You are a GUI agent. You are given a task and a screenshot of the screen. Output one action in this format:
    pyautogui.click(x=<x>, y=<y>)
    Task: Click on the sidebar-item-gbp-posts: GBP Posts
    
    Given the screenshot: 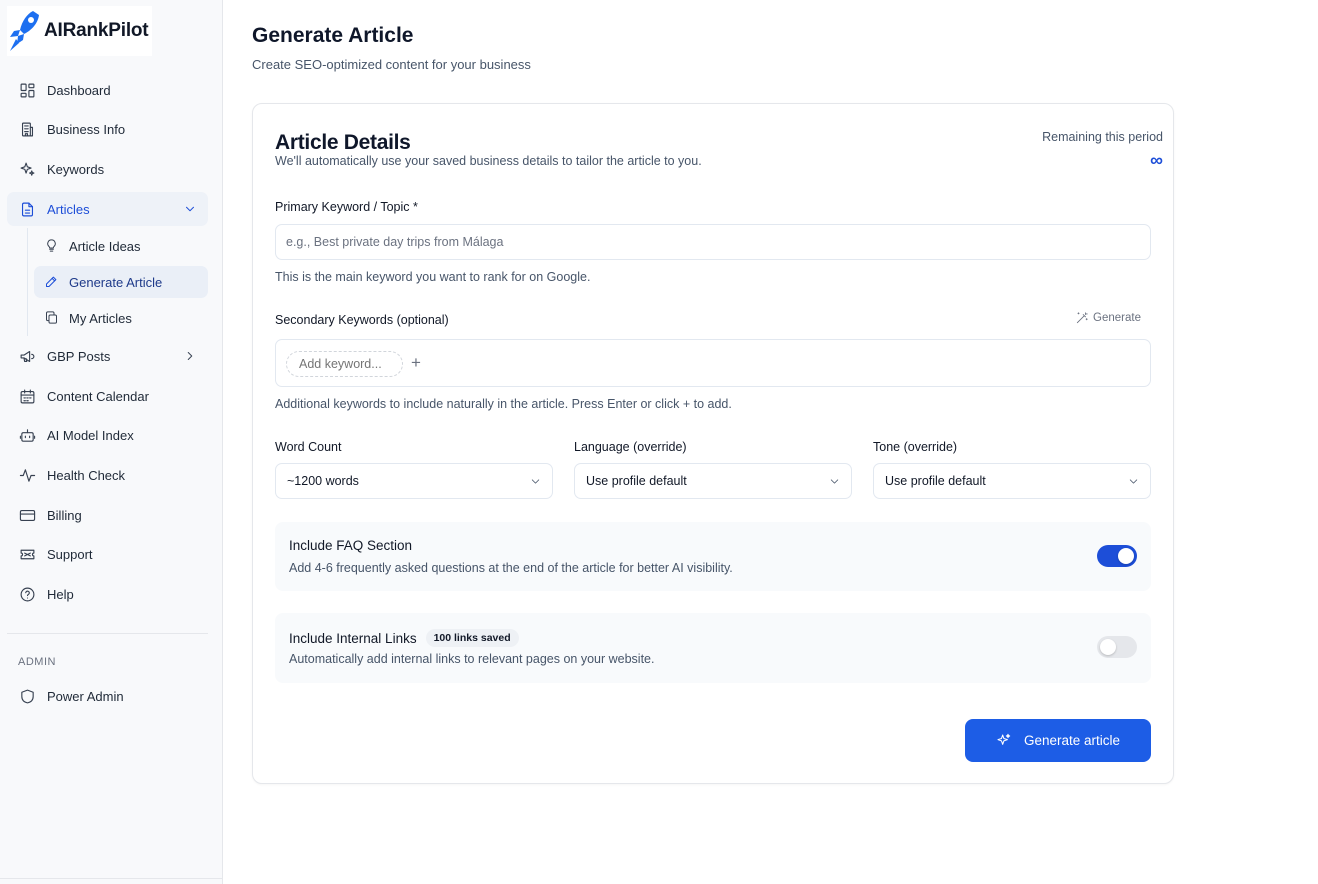 What is the action you would take?
    pyautogui.click(x=107, y=356)
    